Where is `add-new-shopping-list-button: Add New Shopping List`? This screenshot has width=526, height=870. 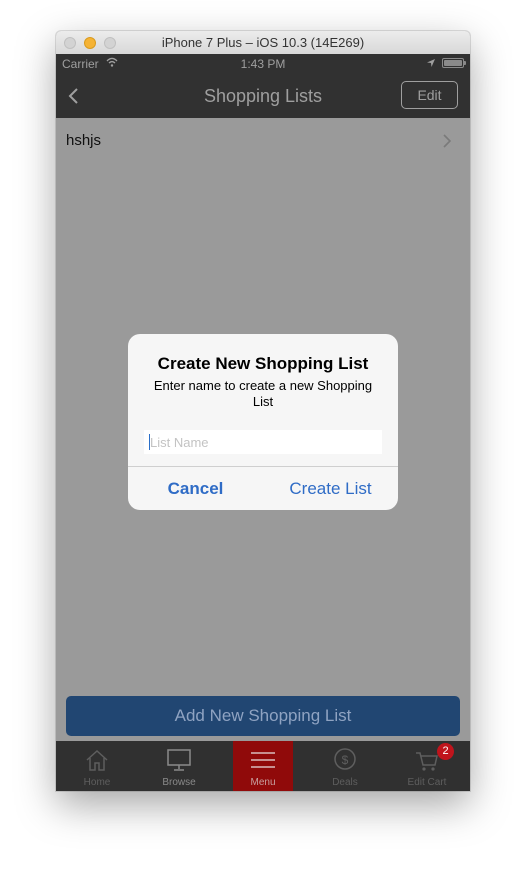 add-new-shopping-list-button: Add New Shopping List is located at coordinates (263, 716).